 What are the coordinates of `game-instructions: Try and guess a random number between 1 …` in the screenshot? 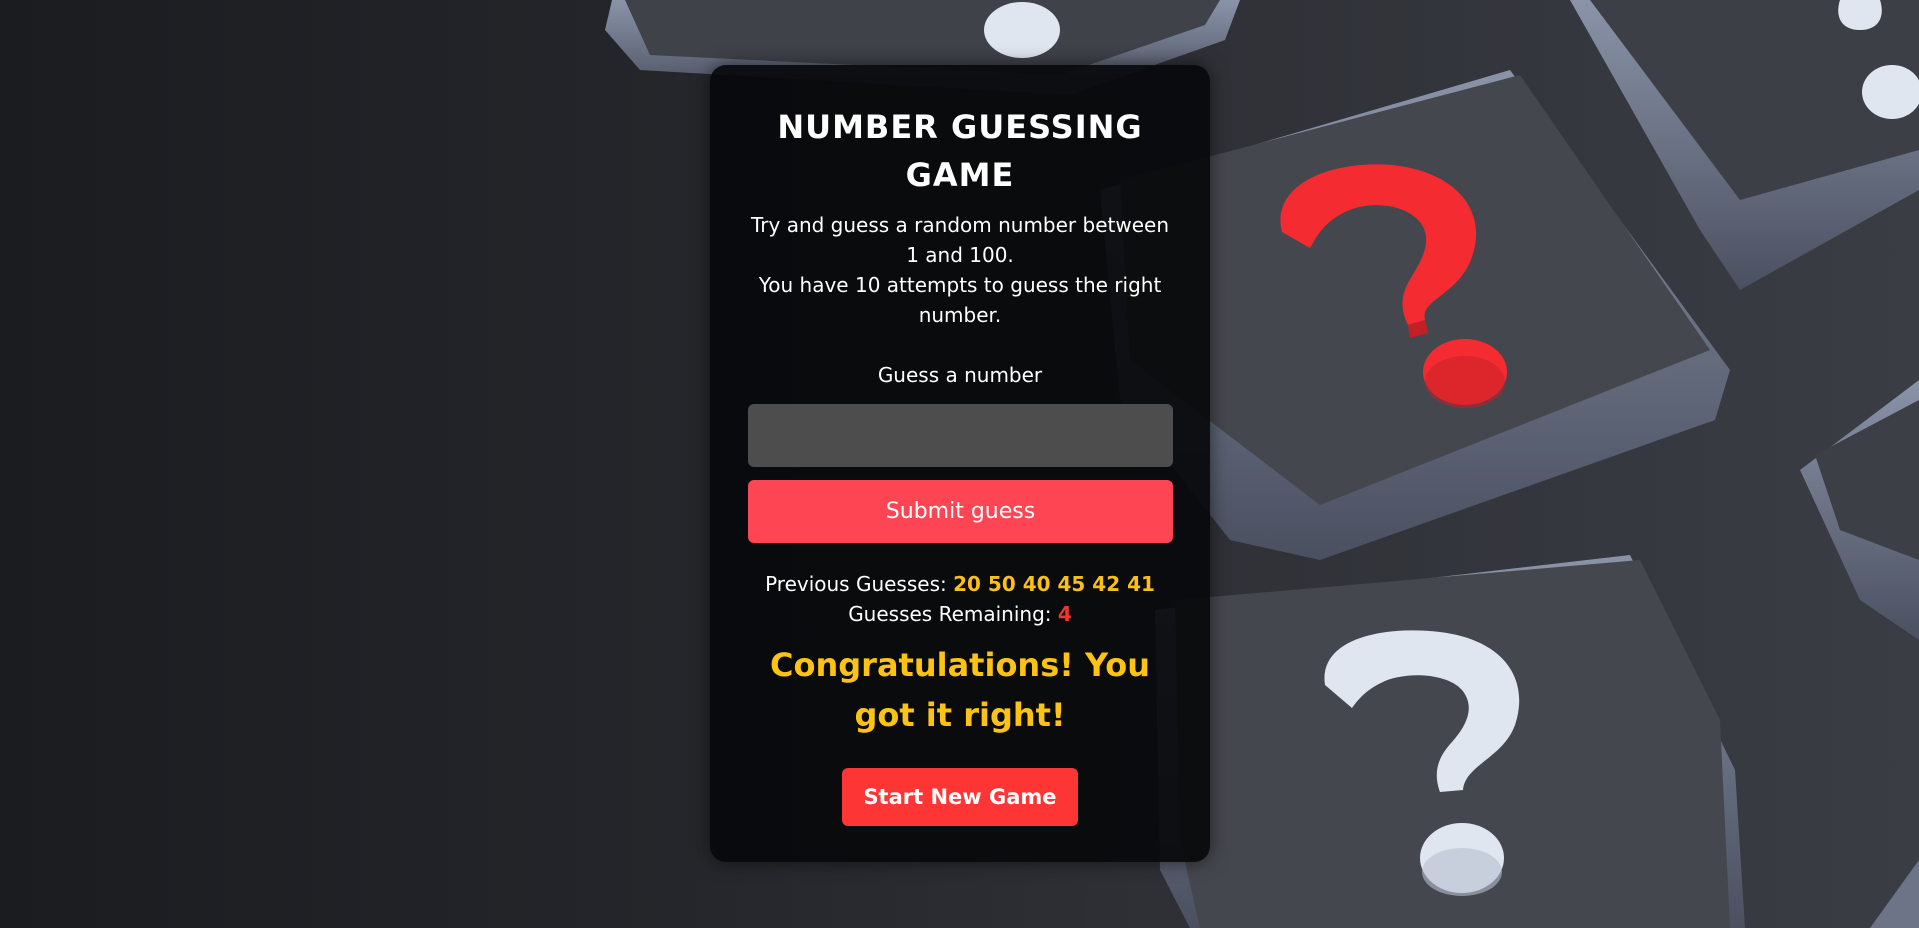 It's located at (960, 270).